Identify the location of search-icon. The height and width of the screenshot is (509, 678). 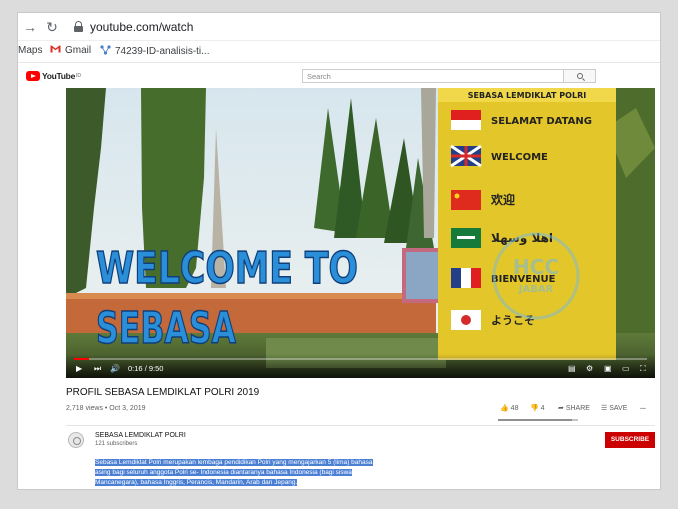
(580, 76).